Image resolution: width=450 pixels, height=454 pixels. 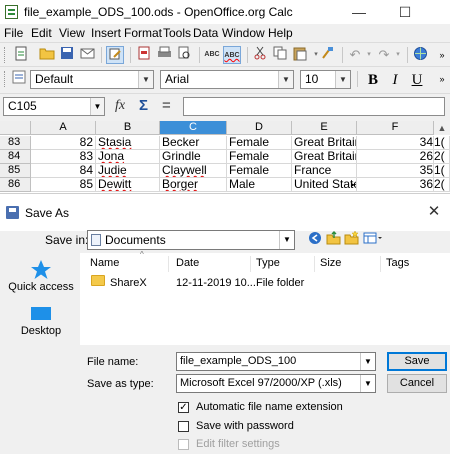 What do you see at coordinates (212, 55) in the screenshot?
I see `spellcheck-icon: ABC` at bounding box center [212, 55].